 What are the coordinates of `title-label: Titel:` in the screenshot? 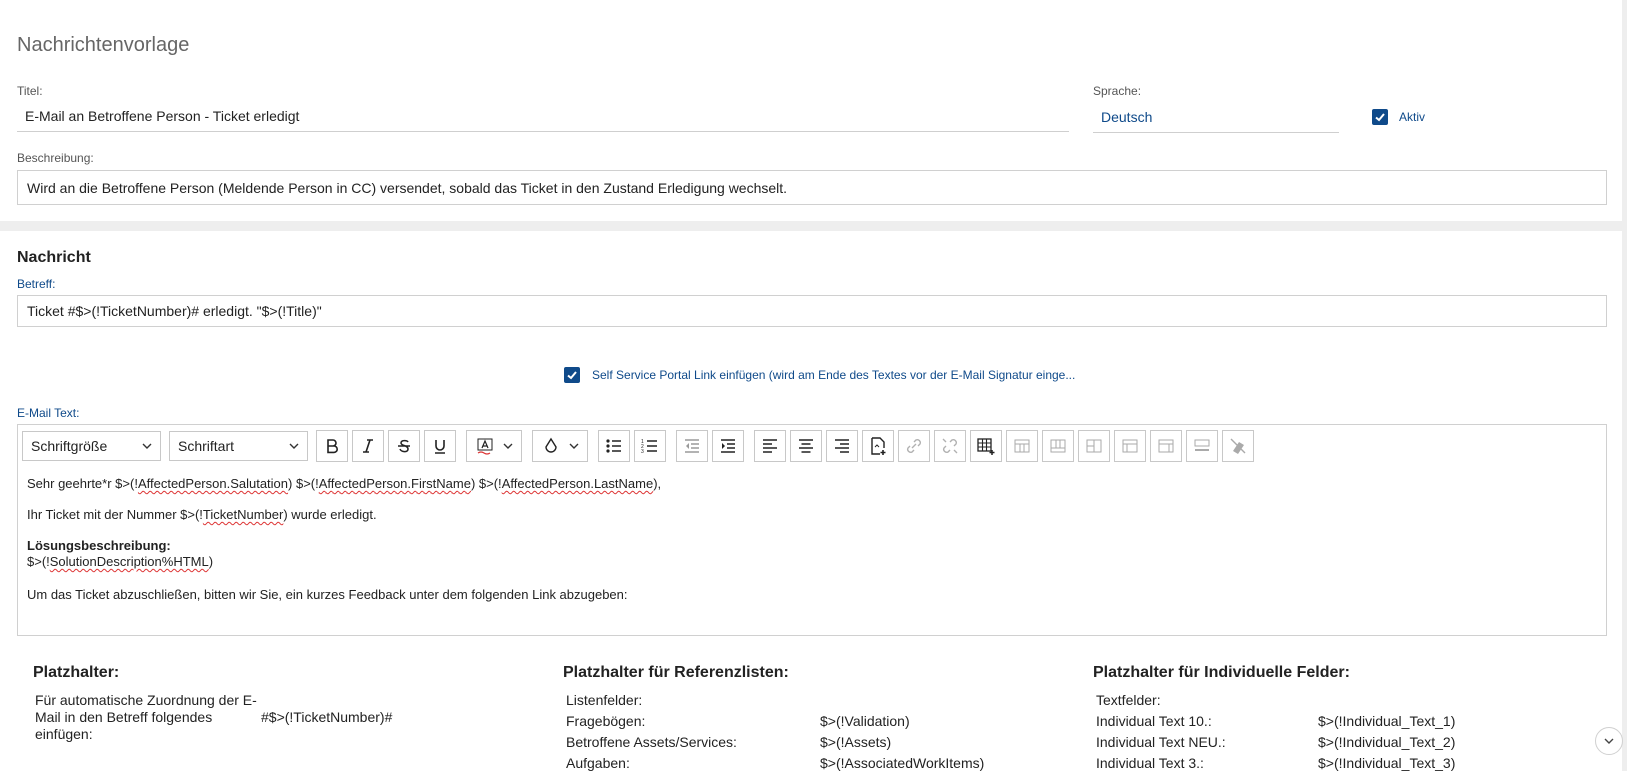 It's located at (30, 91).